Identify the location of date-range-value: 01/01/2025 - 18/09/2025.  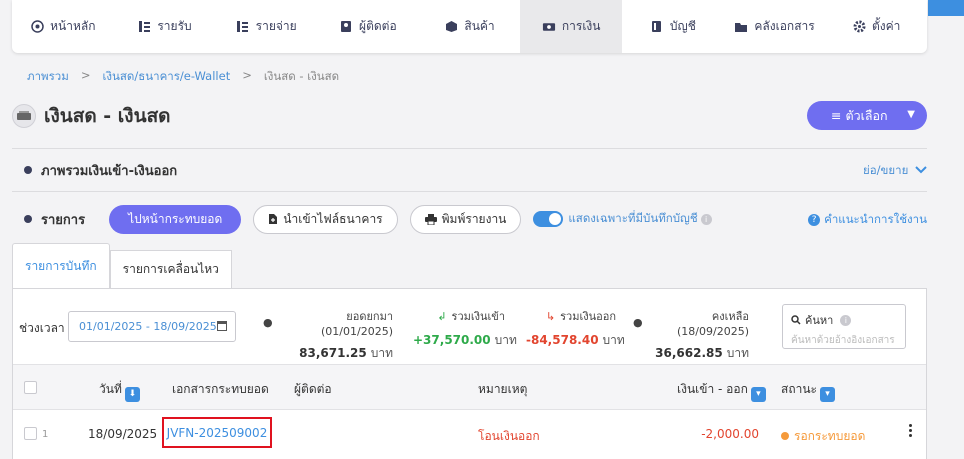
(148, 326).